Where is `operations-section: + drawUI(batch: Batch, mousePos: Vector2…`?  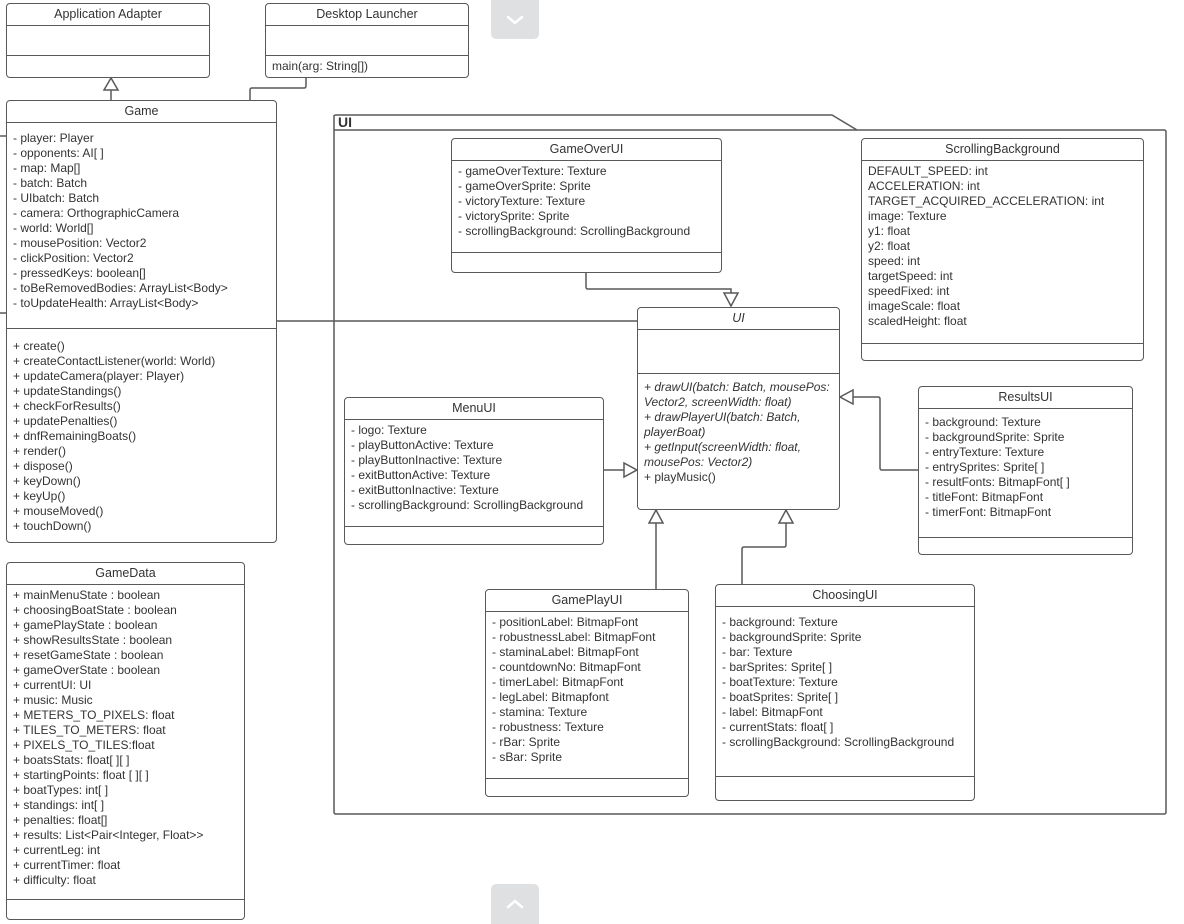 operations-section: + drawUI(batch: Batch, mousePos: Vector2… is located at coordinates (738, 441).